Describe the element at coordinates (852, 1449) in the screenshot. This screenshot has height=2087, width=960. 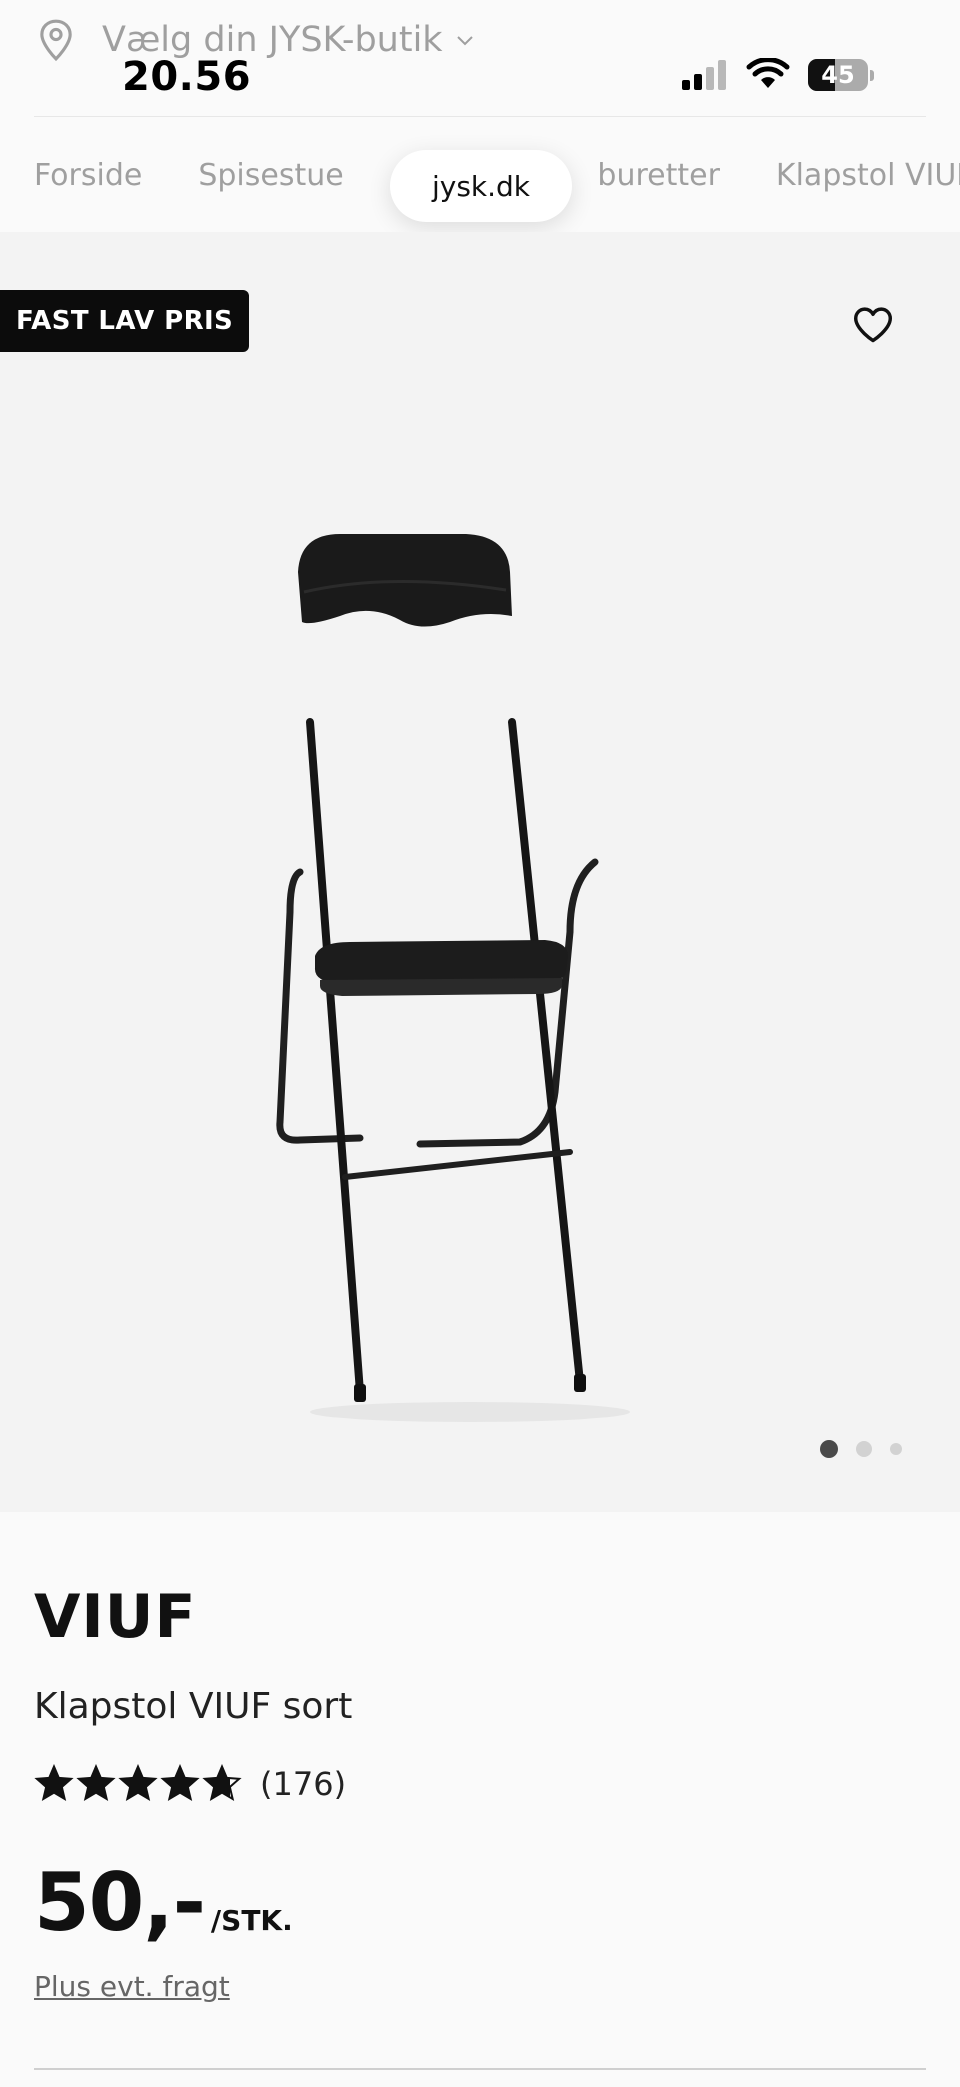
I see `gallery-pagination` at that location.